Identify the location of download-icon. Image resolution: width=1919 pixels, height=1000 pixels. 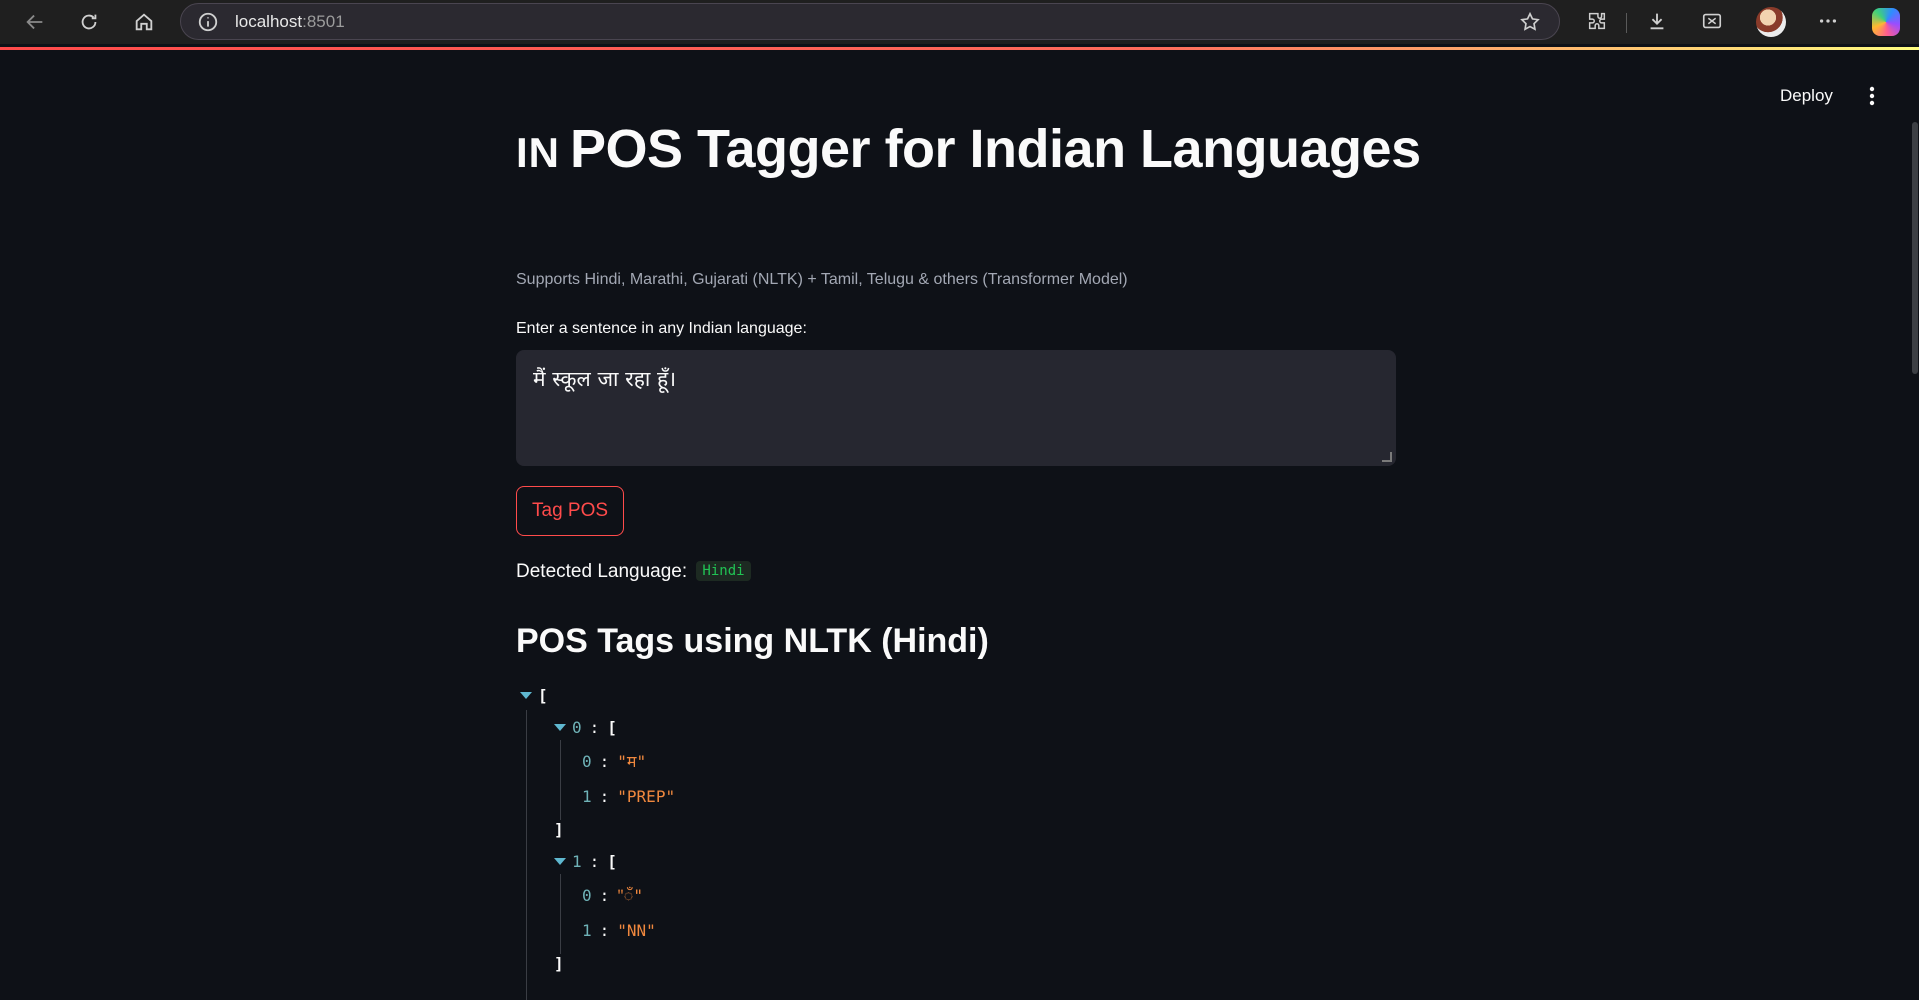
(1657, 21).